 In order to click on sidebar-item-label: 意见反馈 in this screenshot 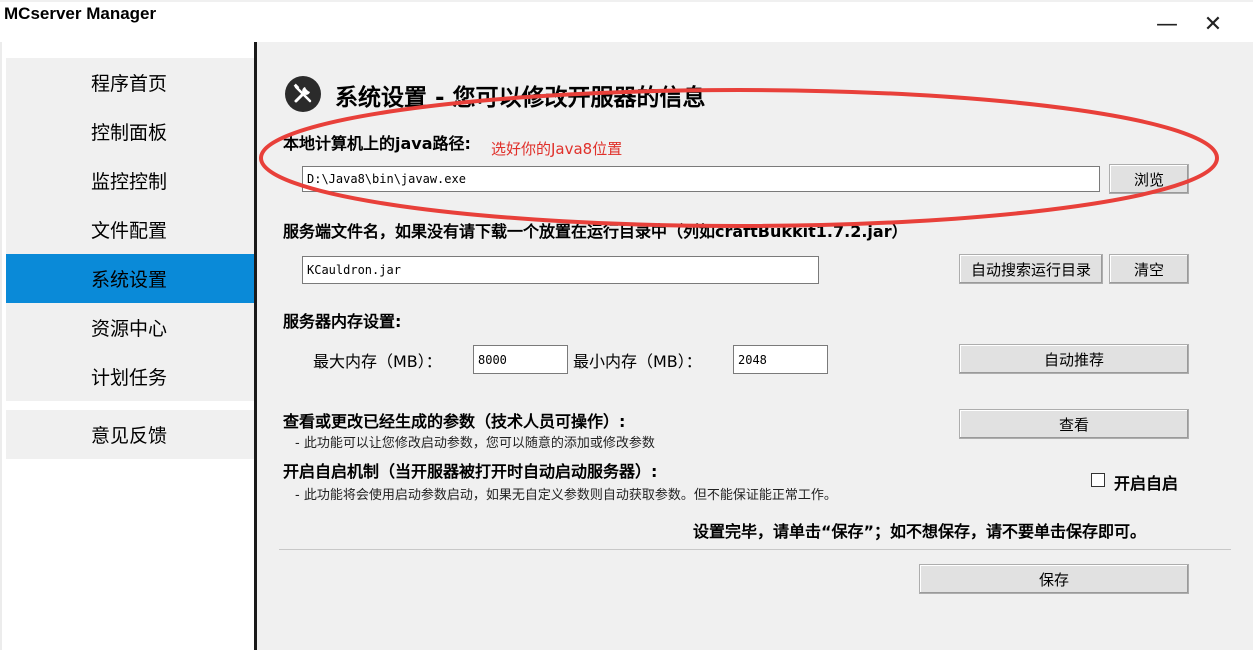, I will do `click(129, 436)`.